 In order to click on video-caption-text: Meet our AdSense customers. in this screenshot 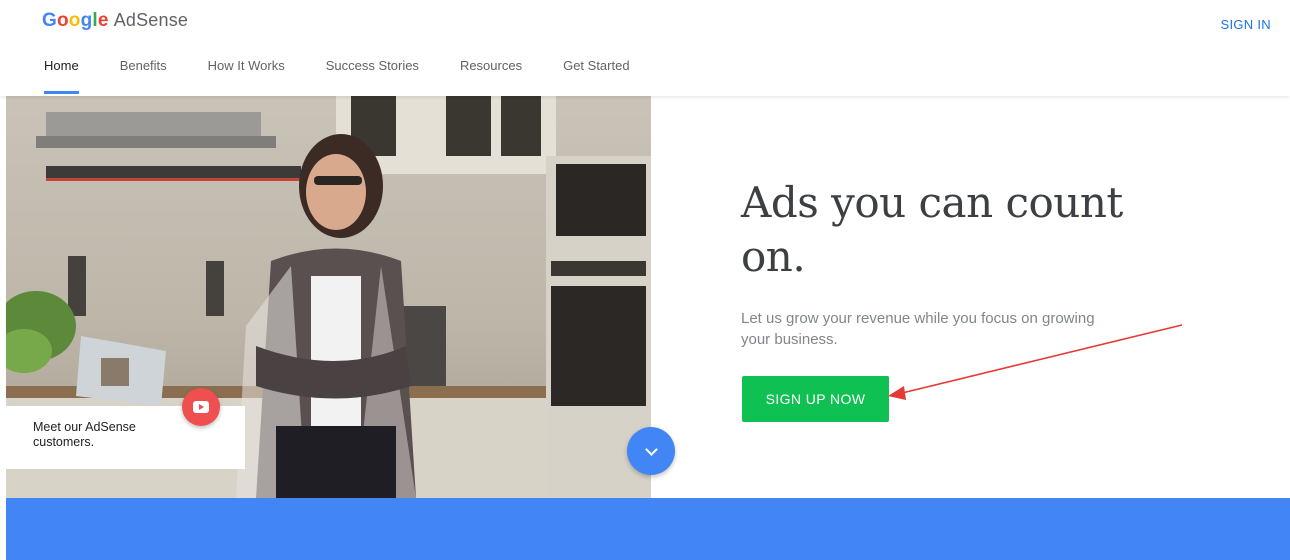, I will do `click(84, 434)`.